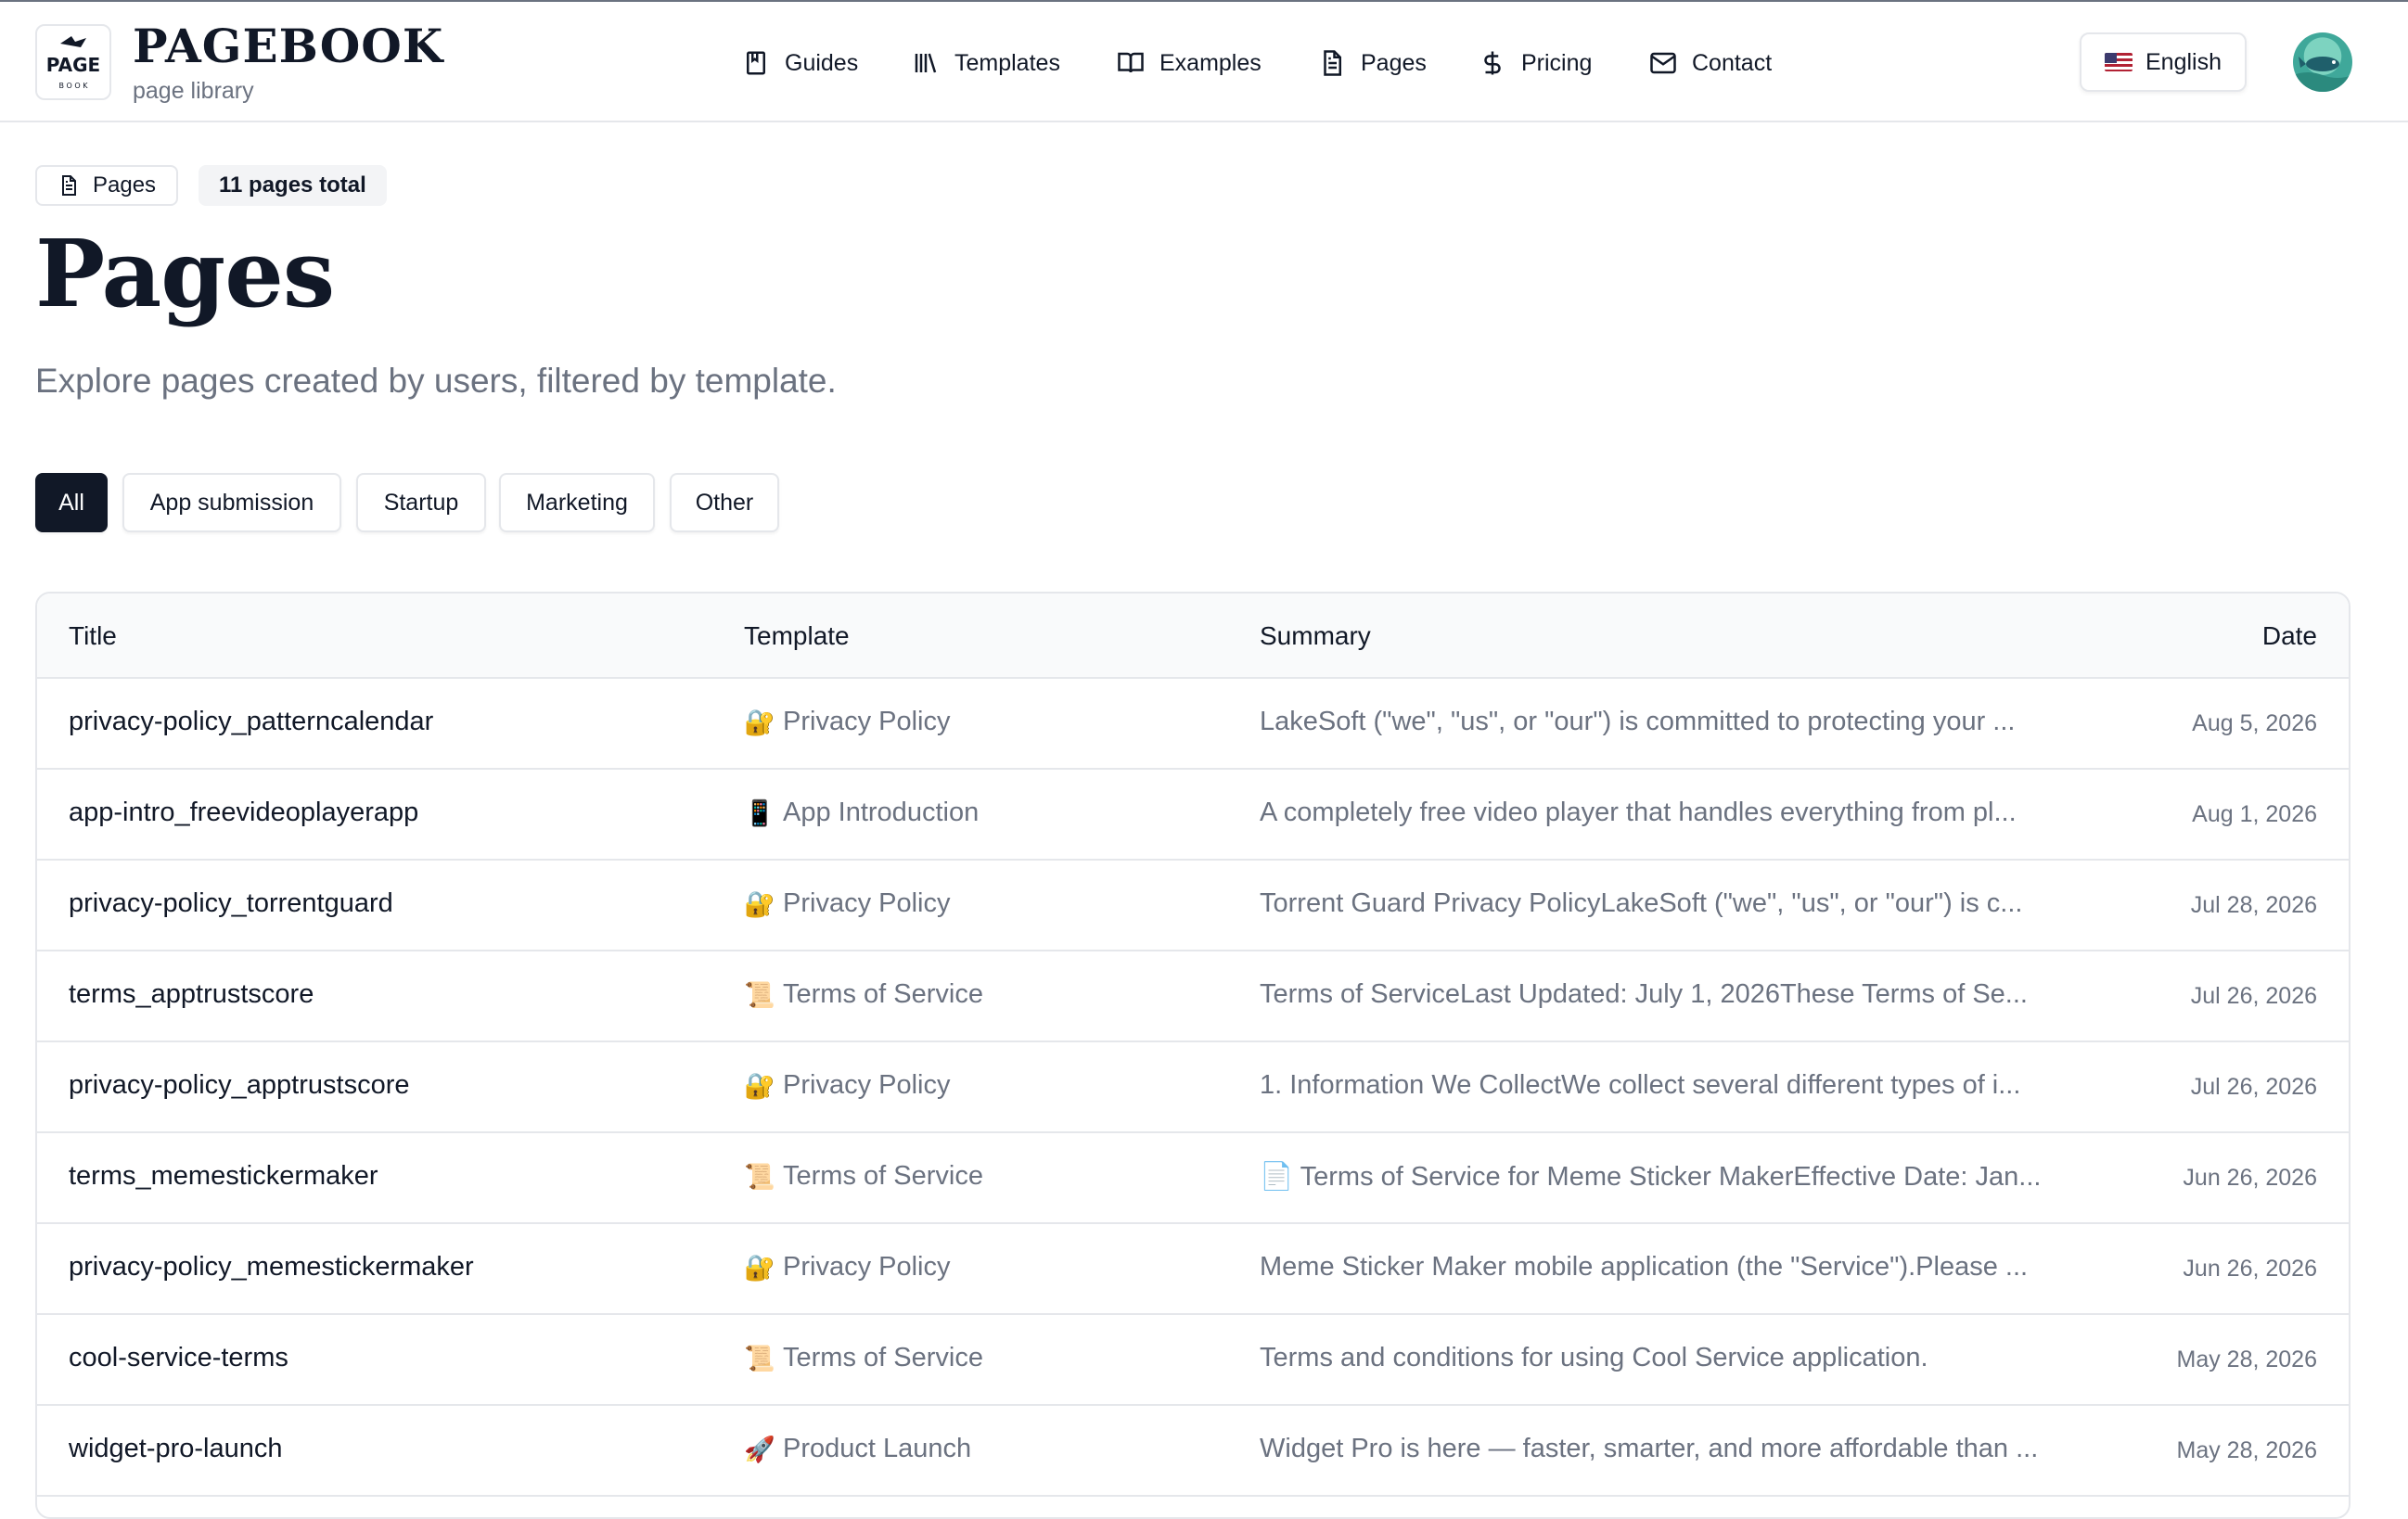  Describe the element at coordinates (1007, 63) in the screenshot. I see `nav-label: Templates` at that location.